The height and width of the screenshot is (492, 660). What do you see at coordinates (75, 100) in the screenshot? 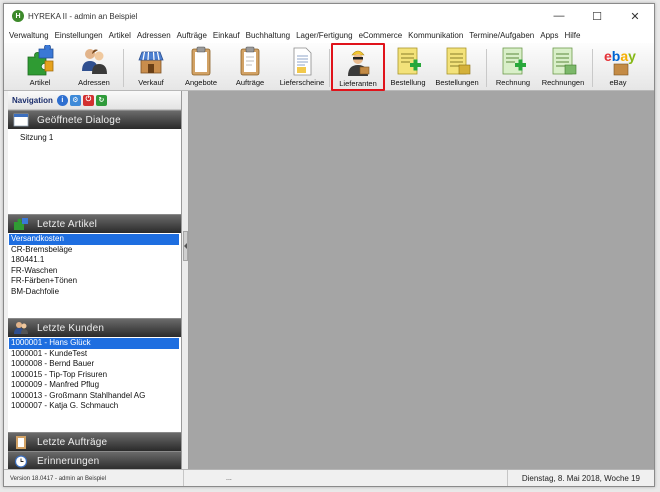
I see `settings-icon: ⚙` at bounding box center [75, 100].